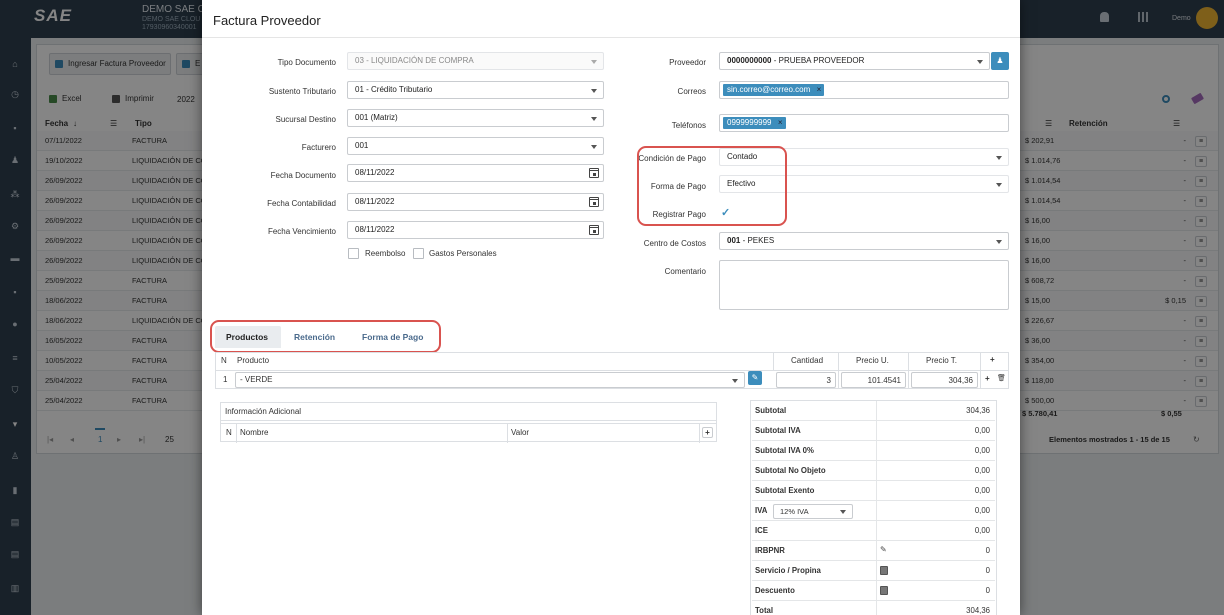  Describe the element at coordinates (1000, 61) in the screenshot. I see `proveedor-user-button: ♟` at that location.